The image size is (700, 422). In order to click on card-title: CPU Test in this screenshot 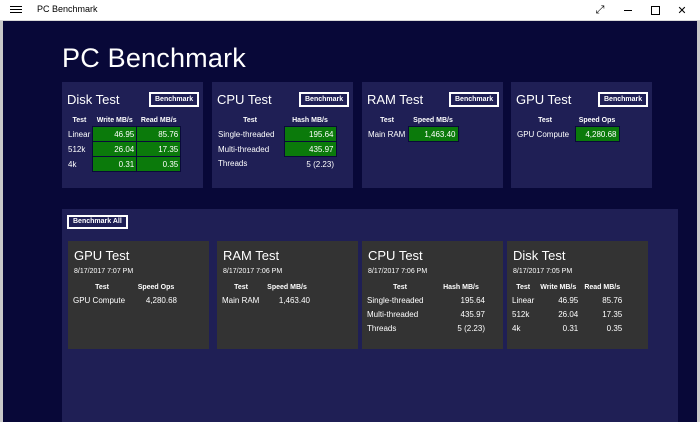, I will do `click(244, 99)`.